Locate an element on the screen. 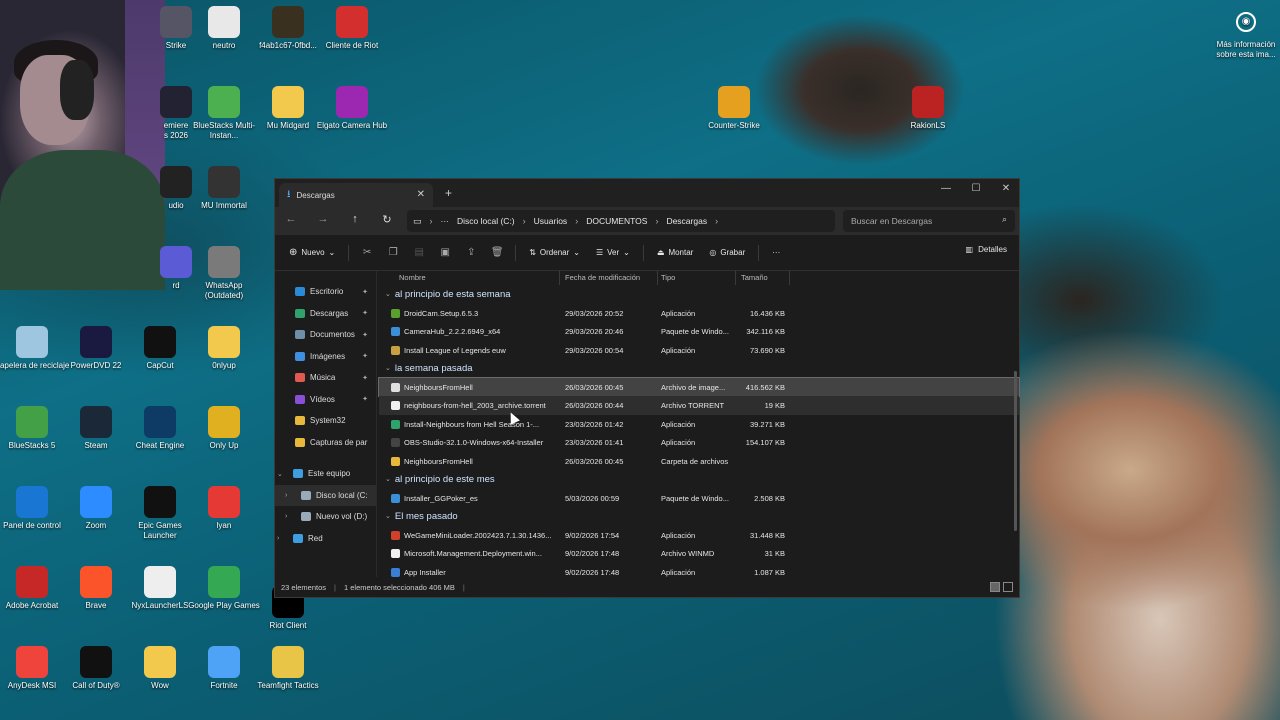 This screenshot has width=1280, height=720. share-icon: ⇪ is located at coordinates (471, 253).